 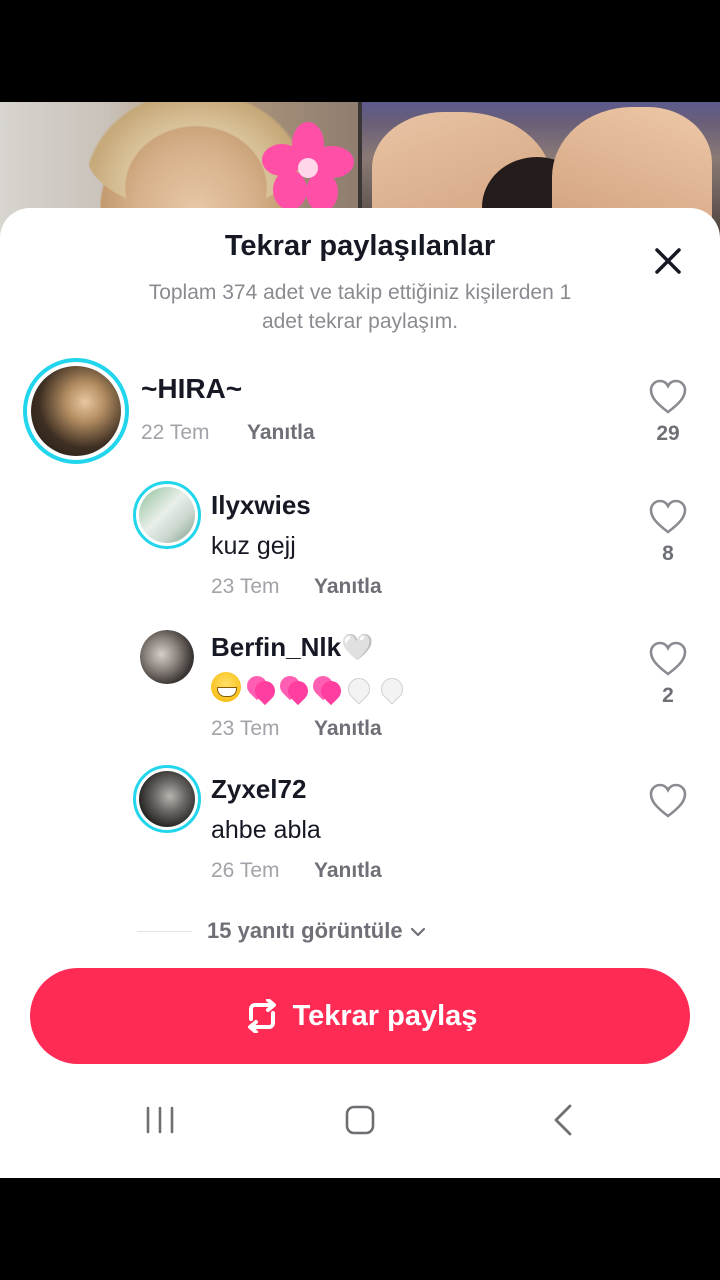 What do you see at coordinates (668, 695) in the screenshot?
I see `like-count: 2` at bounding box center [668, 695].